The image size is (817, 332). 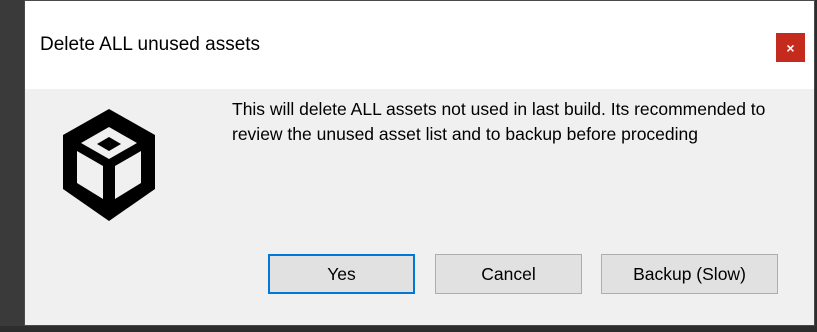 I want to click on yes-button-label: Yes, so click(x=341, y=273).